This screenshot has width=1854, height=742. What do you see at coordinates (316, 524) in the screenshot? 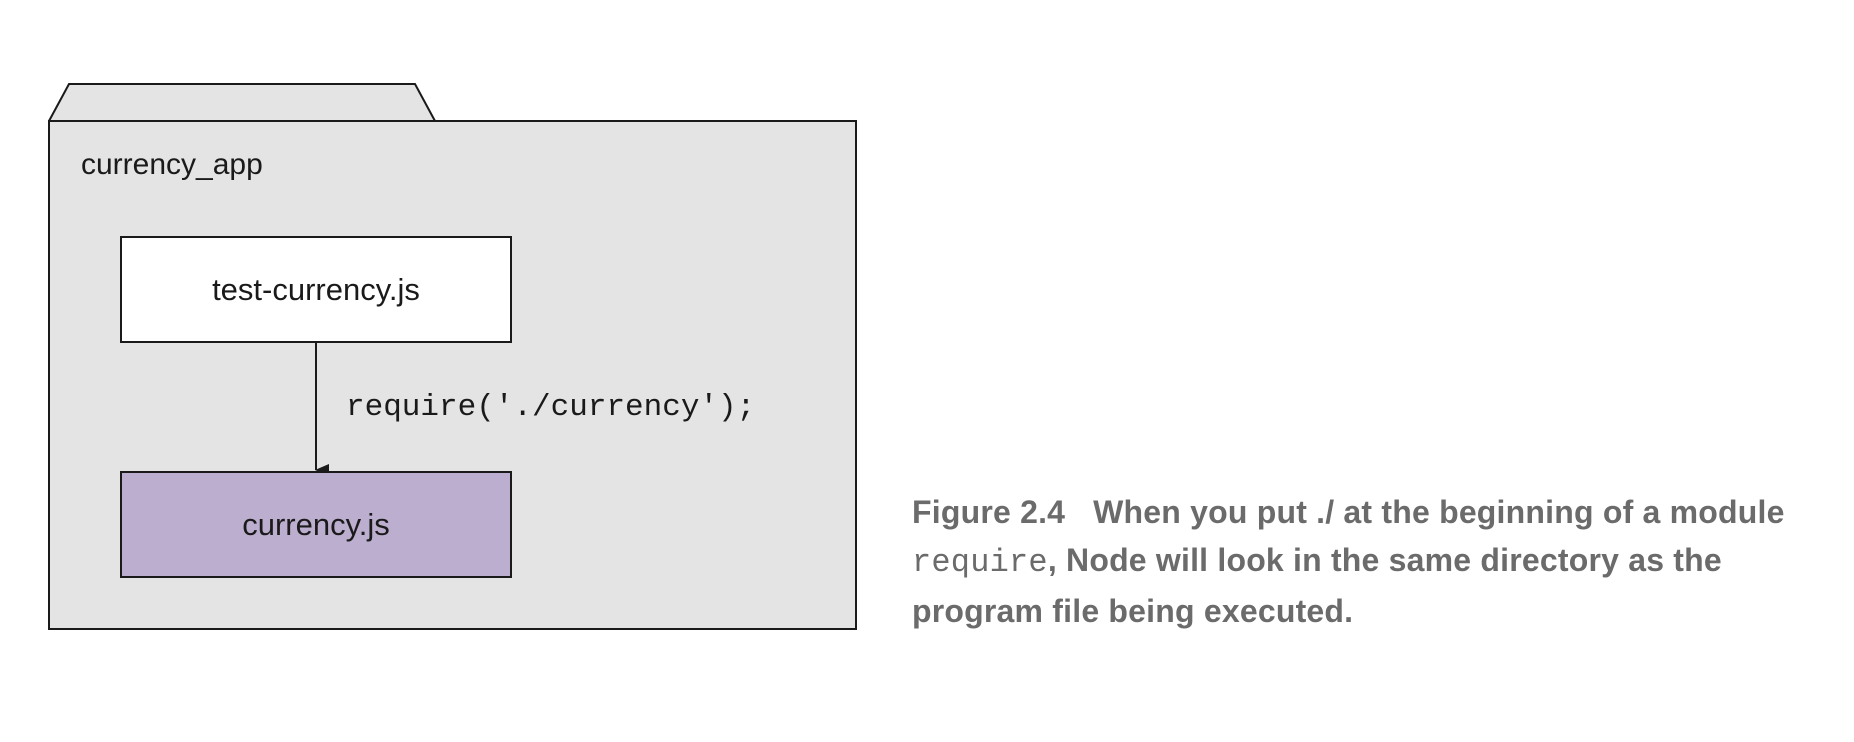
I see `file-label-currency: currency.js` at bounding box center [316, 524].